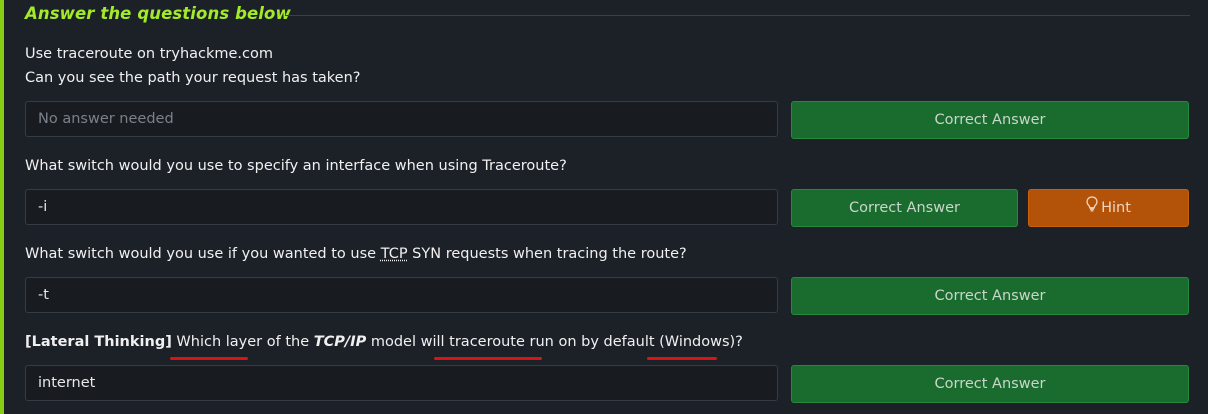 Image resolution: width=1208 pixels, height=414 pixels. Describe the element at coordinates (990, 120) in the screenshot. I see `correct-answer-button-1: Correct Answer` at that location.